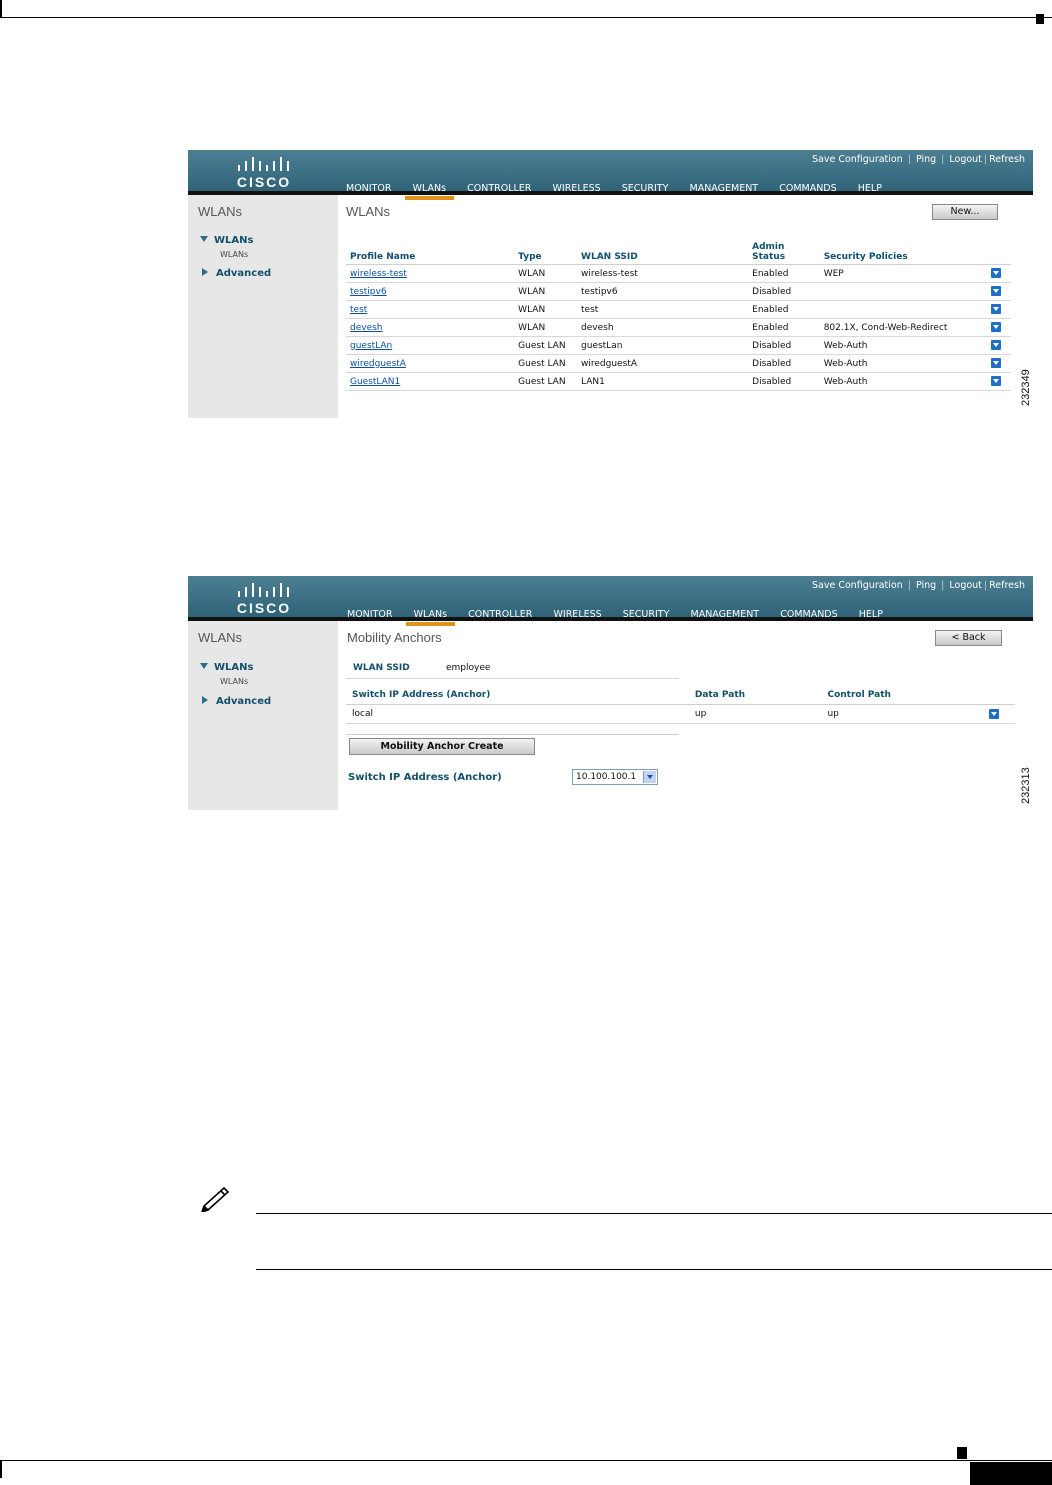 This screenshot has width=1052, height=1485. I want to click on mobility-anchor-create-button: Mobility Anchor Create, so click(442, 746).